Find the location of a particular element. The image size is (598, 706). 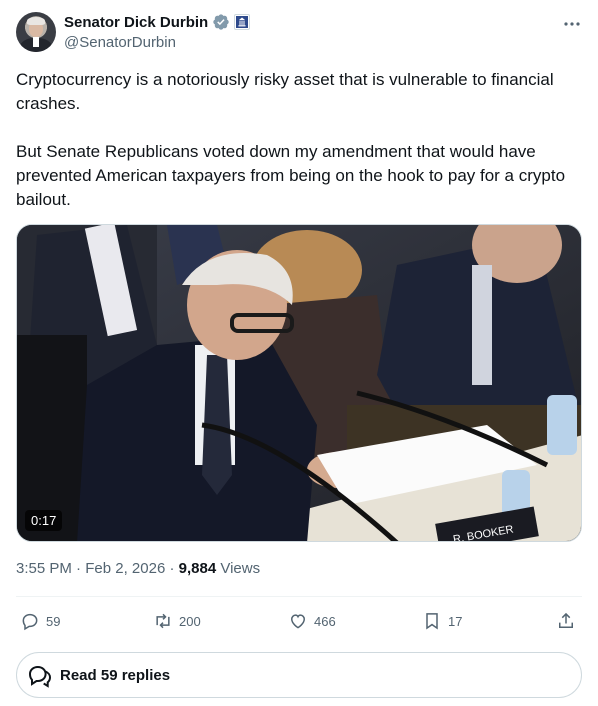

views-label: Views is located at coordinates (238, 568).